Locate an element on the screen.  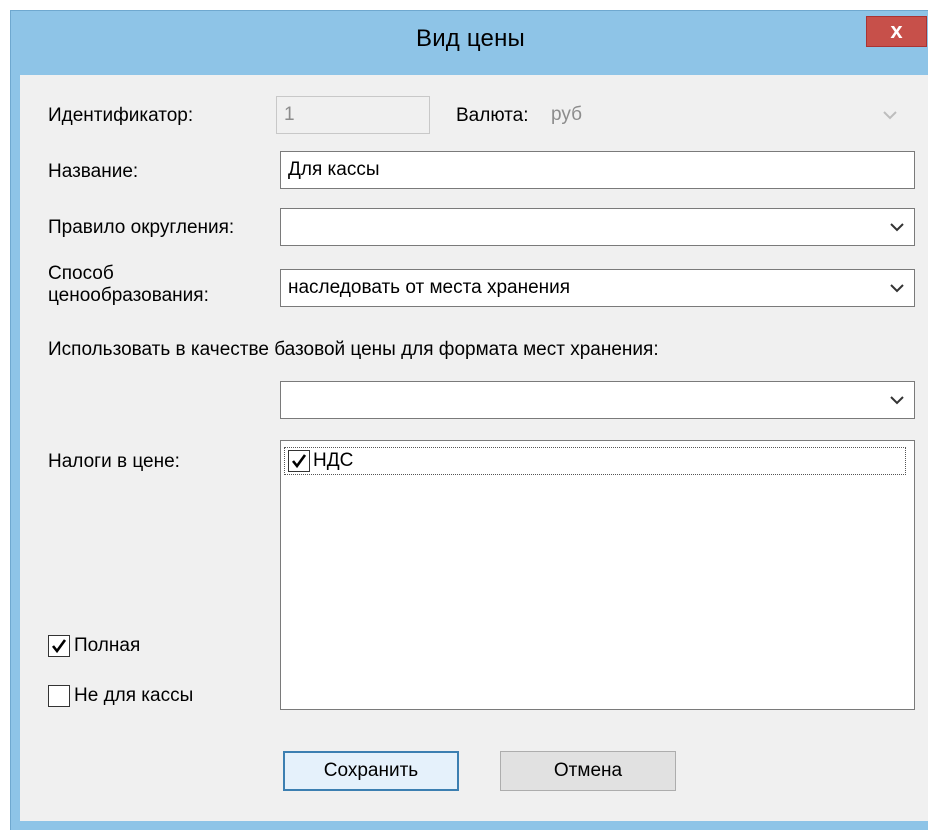
not-for-cash-label: Не для кассы is located at coordinates (134, 695).